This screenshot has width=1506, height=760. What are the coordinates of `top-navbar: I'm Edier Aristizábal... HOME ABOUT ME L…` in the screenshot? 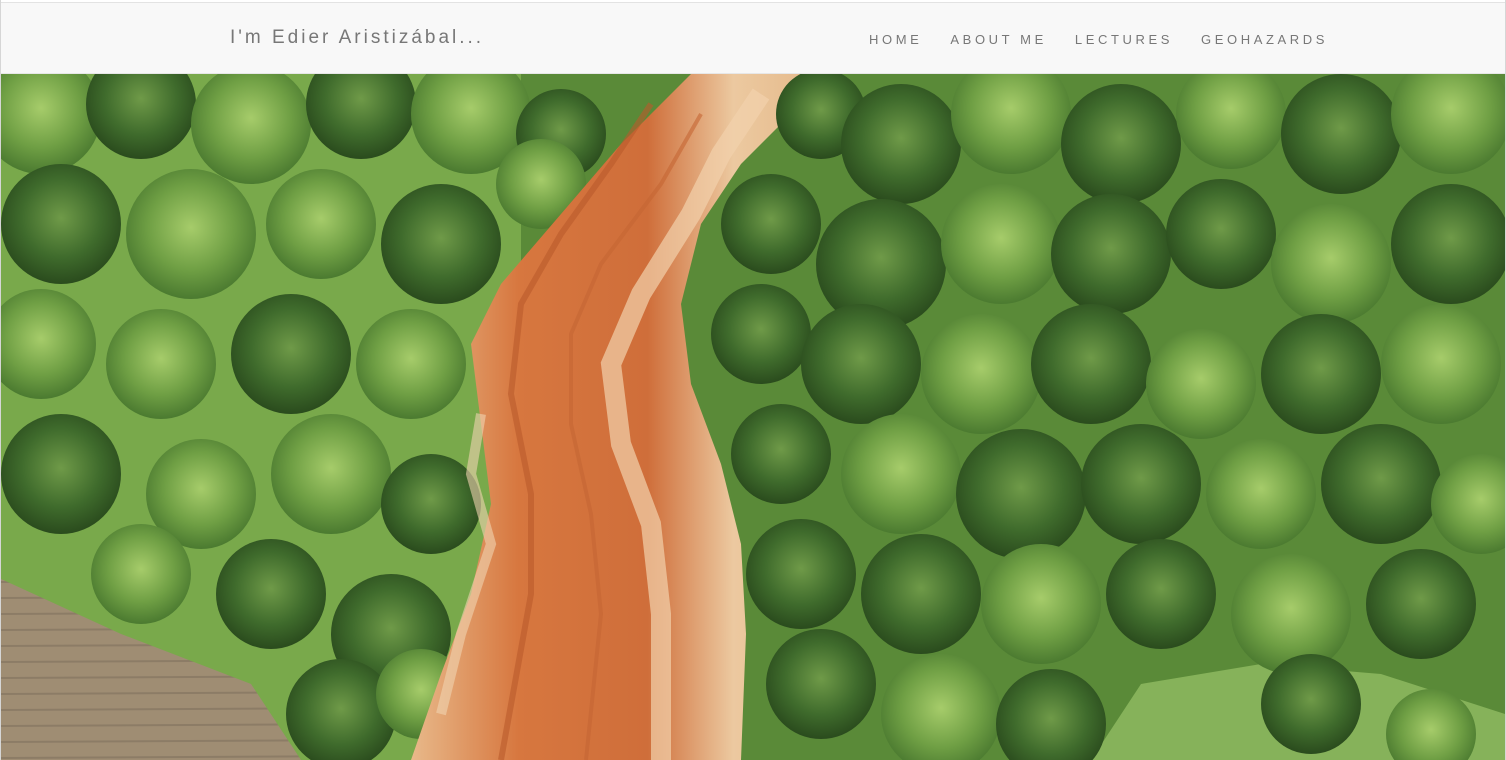 It's located at (753, 38).